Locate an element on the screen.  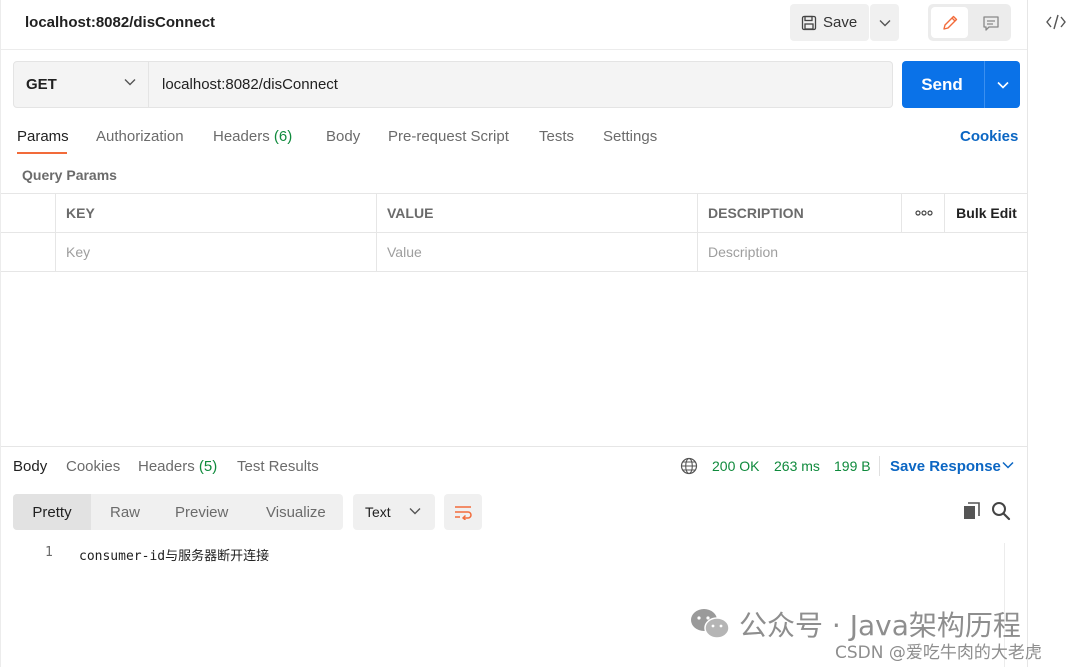
view-mode-toggle is located at coordinates (969, 22).